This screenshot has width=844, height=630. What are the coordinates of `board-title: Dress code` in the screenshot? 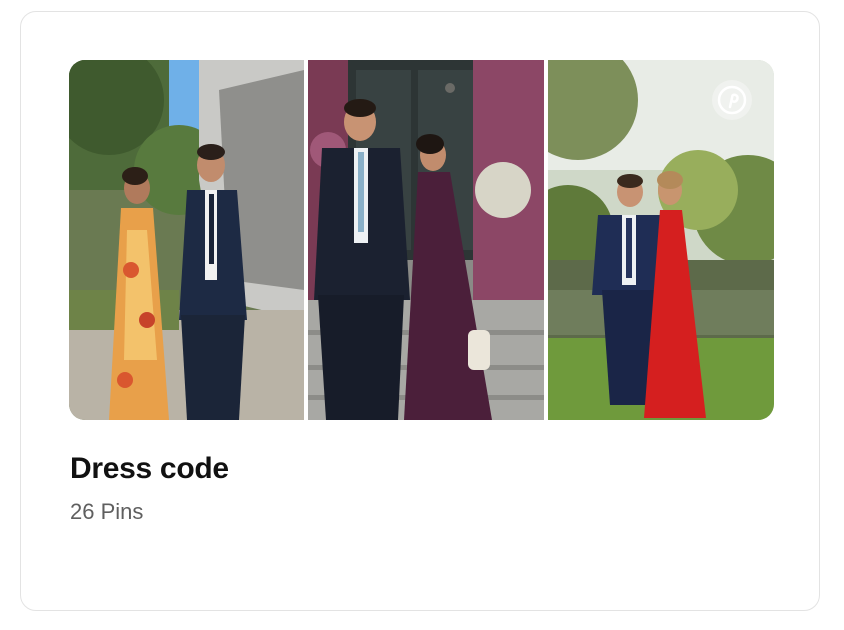 It's located at (149, 469).